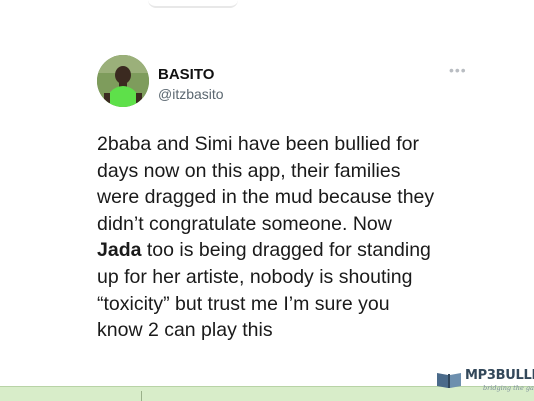  What do you see at coordinates (449, 380) in the screenshot?
I see `book-icon` at bounding box center [449, 380].